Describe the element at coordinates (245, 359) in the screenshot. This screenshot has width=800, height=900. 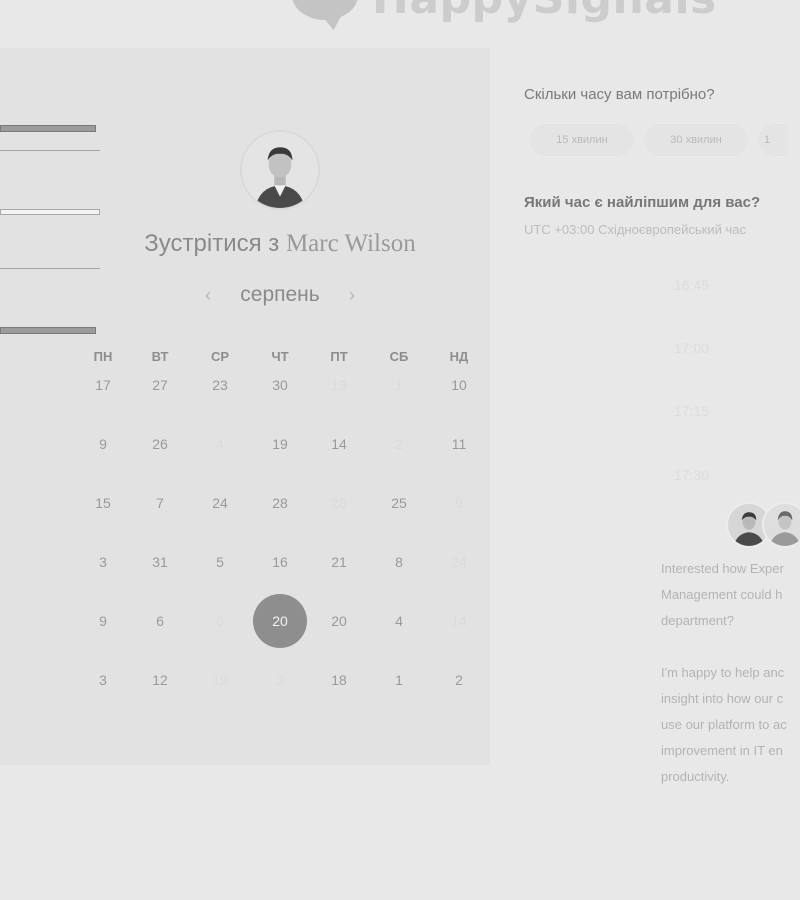
I see `weekday-header: ПН ВТ СР ЧТ ПТ СБ НД` at that location.